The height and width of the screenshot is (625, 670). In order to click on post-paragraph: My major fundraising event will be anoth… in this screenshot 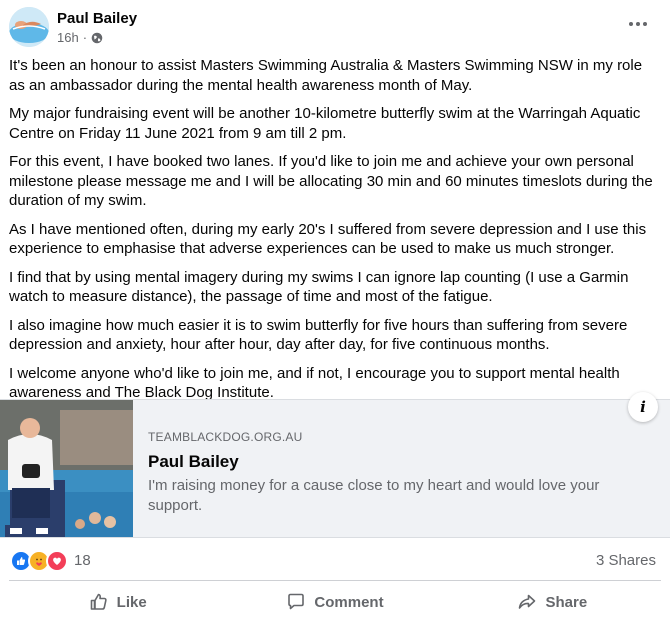, I will do `click(325, 123)`.